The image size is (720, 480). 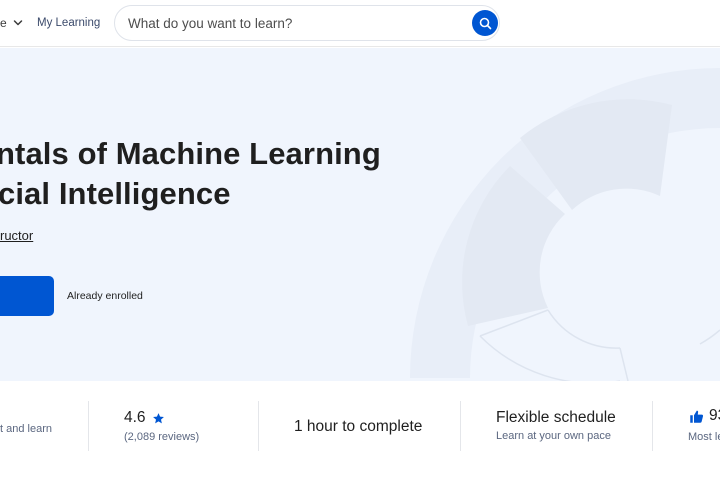 I want to click on liked-summary: 93, so click(x=704, y=416).